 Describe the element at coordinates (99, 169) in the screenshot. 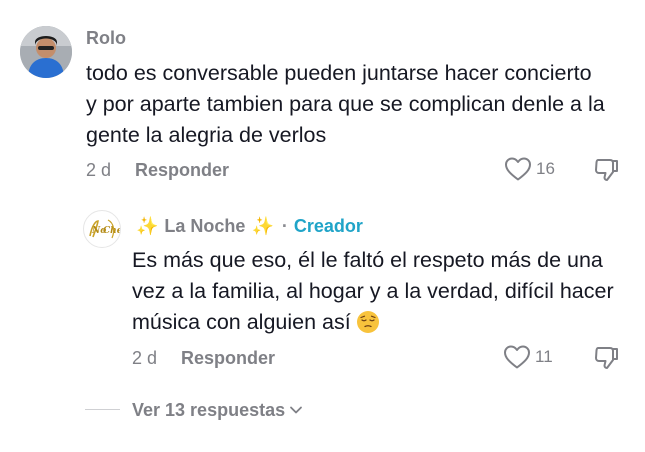

I see `comment-date: 2 d` at that location.